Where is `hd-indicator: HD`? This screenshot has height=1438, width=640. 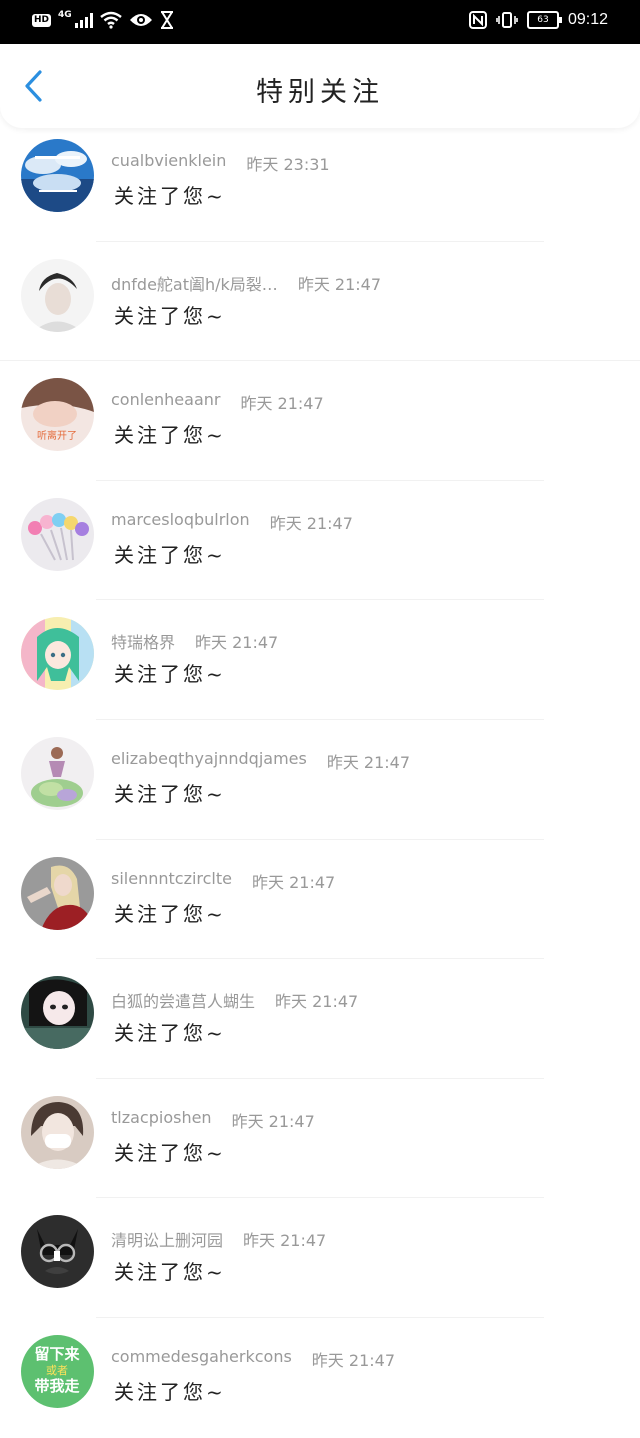 hd-indicator: HD is located at coordinates (42, 20).